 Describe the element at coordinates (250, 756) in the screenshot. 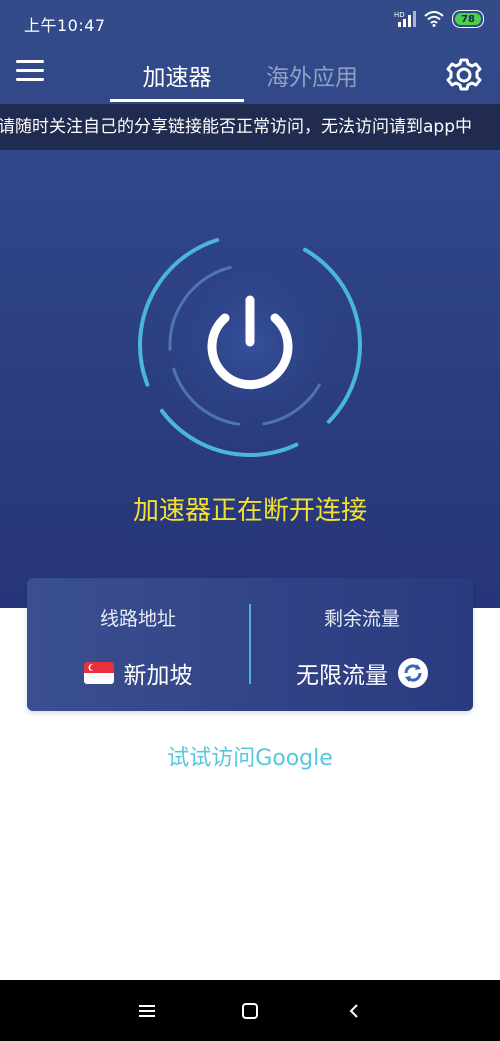

I see `try-google-link: 试试访问Google` at that location.